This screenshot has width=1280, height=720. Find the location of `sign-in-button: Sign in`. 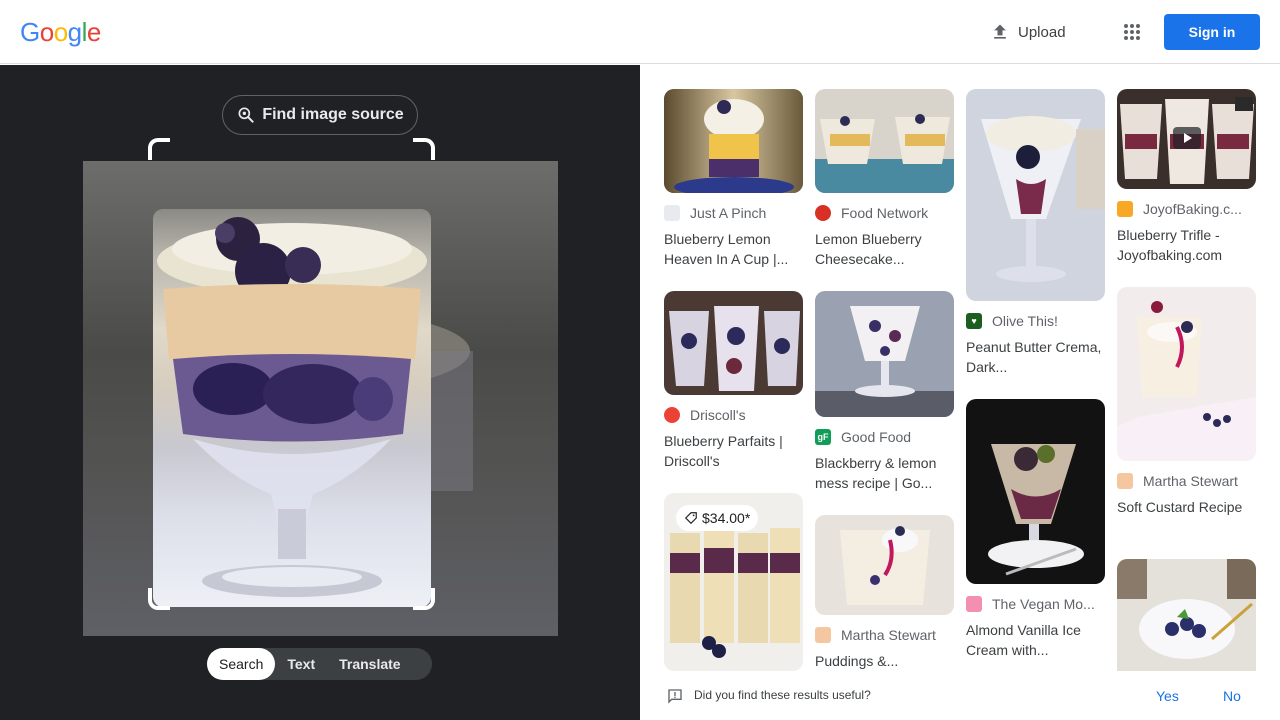

sign-in-button: Sign in is located at coordinates (1212, 32).